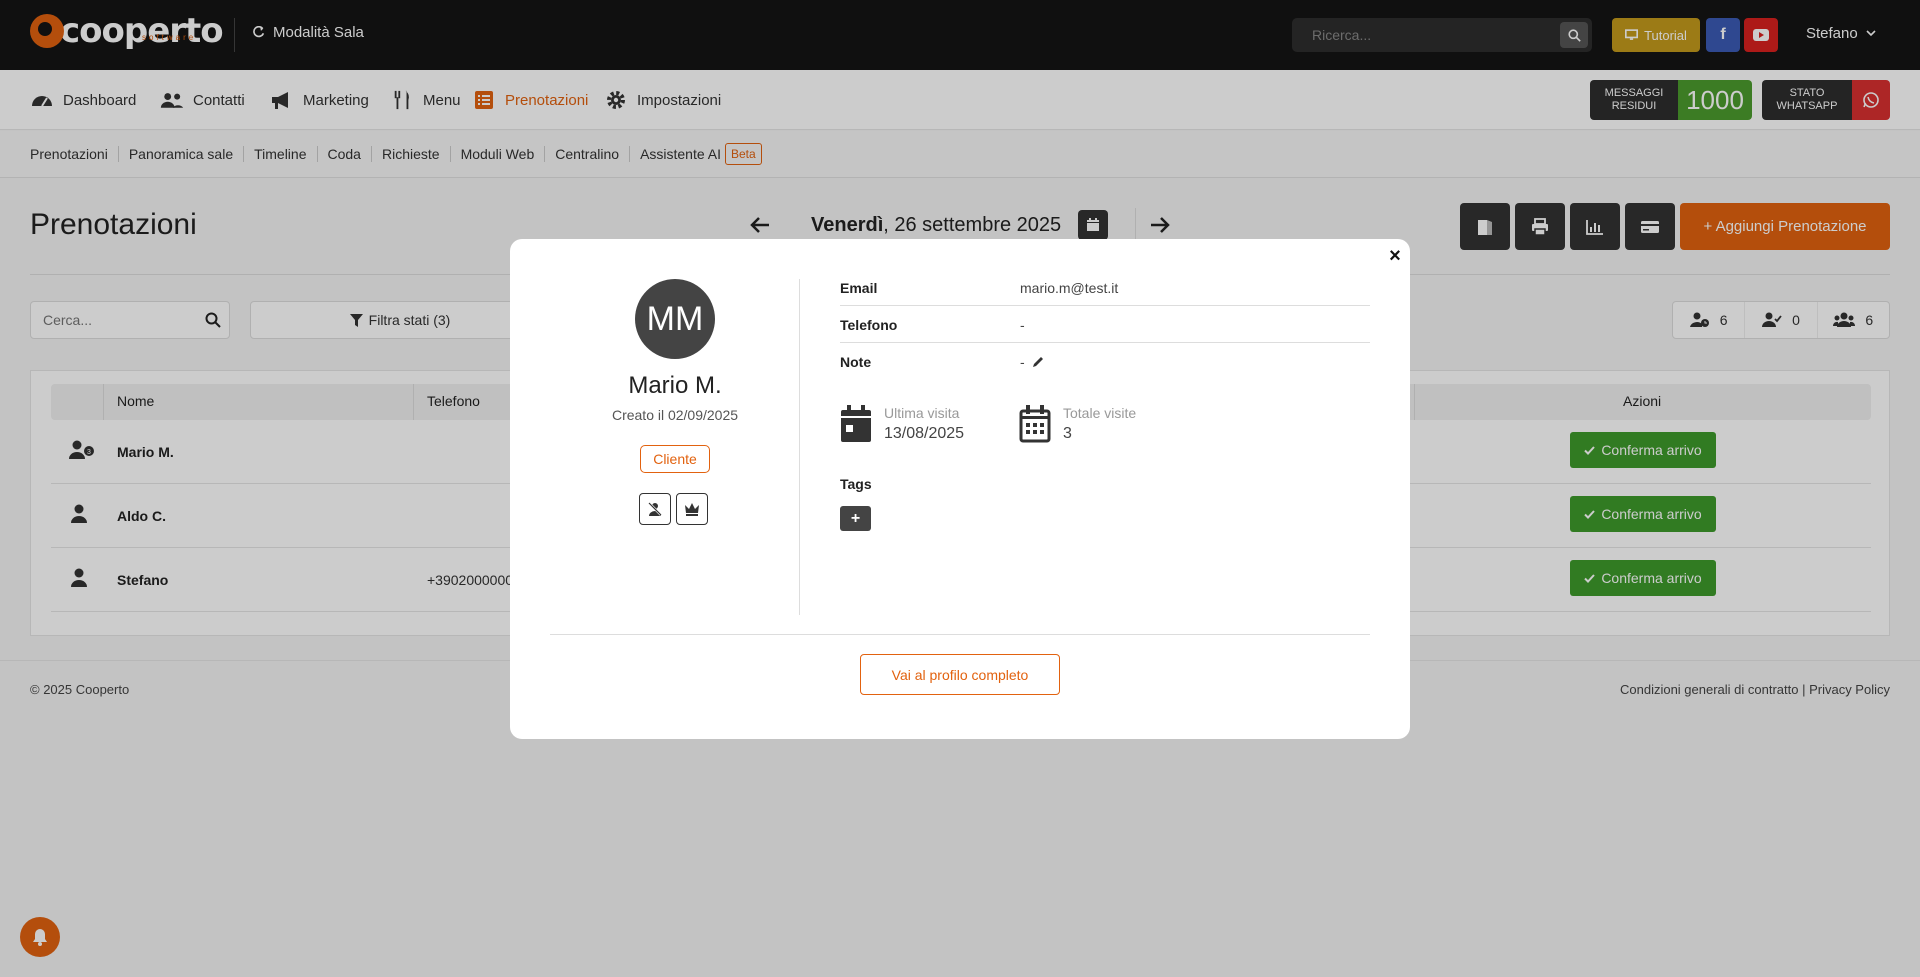 The image size is (1920, 977). What do you see at coordinates (1105, 324) in the screenshot?
I see `phone-row: Telefono -` at bounding box center [1105, 324].